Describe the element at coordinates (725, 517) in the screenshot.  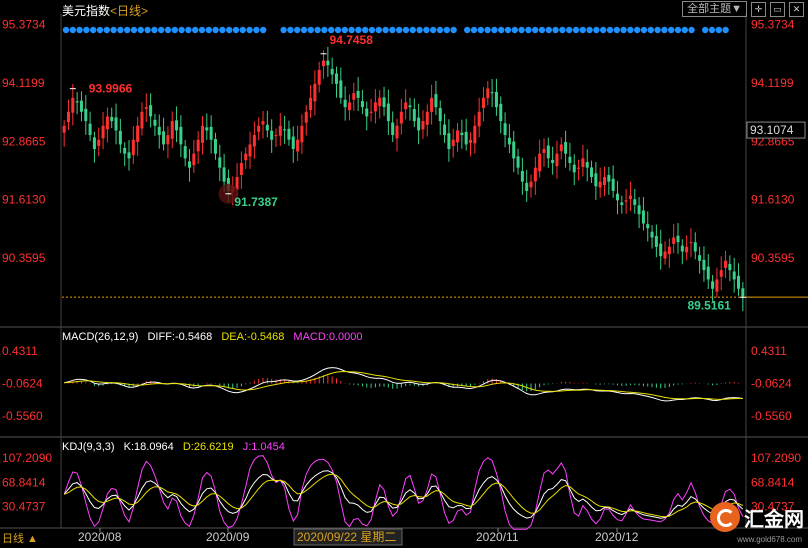
I see `logo-icon` at that location.